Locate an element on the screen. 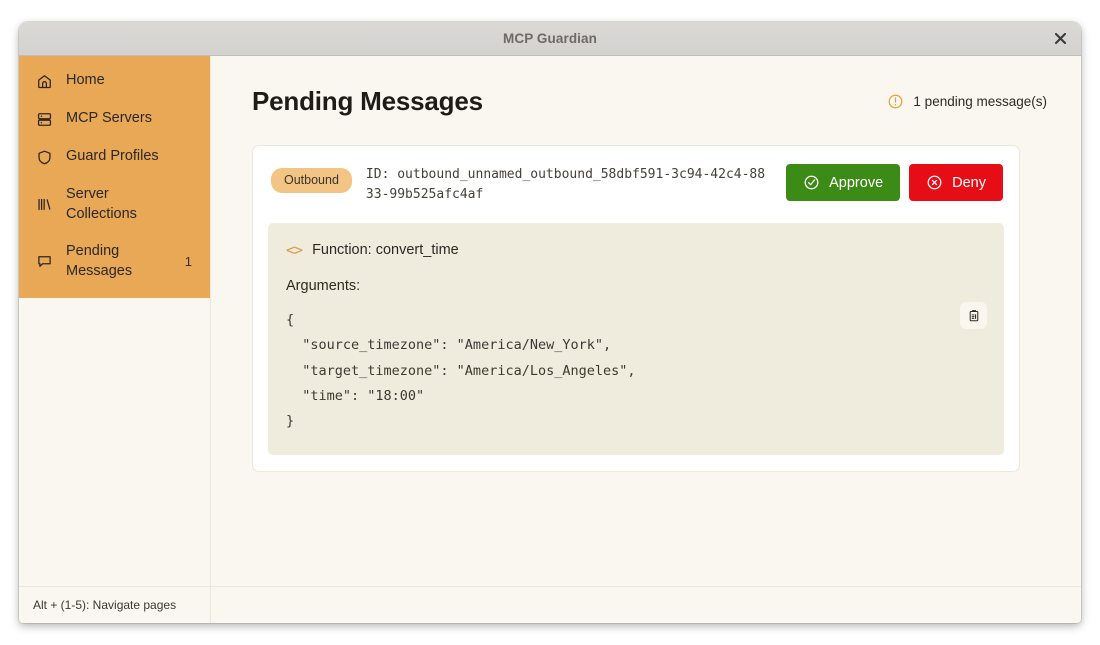 This screenshot has width=1100, height=645. sidebar-item-pending-messages: Pending Messages 1 is located at coordinates (114, 262).